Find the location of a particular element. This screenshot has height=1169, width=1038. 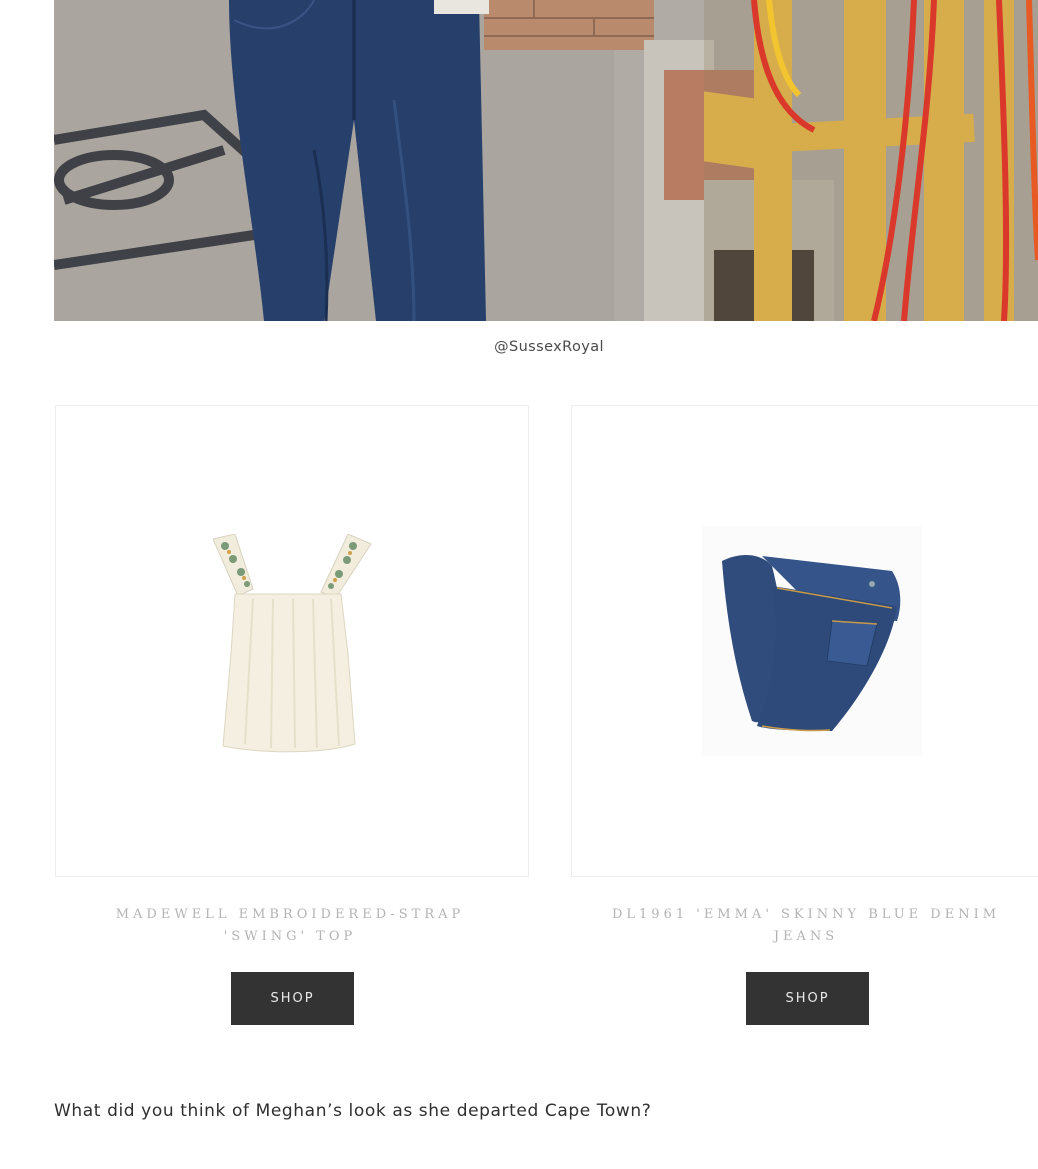

cream-swing-top-image is located at coordinates (292, 643).